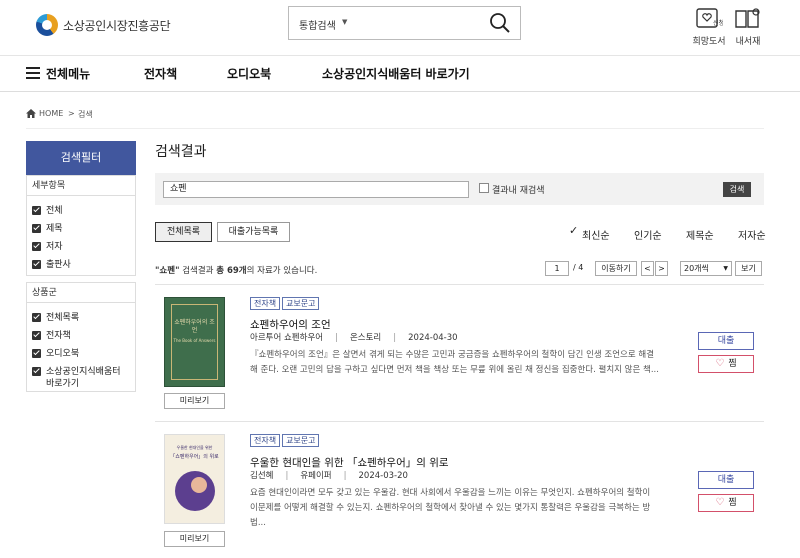 The height and width of the screenshot is (558, 800). I want to click on search-within-checkbox, so click(484, 188).